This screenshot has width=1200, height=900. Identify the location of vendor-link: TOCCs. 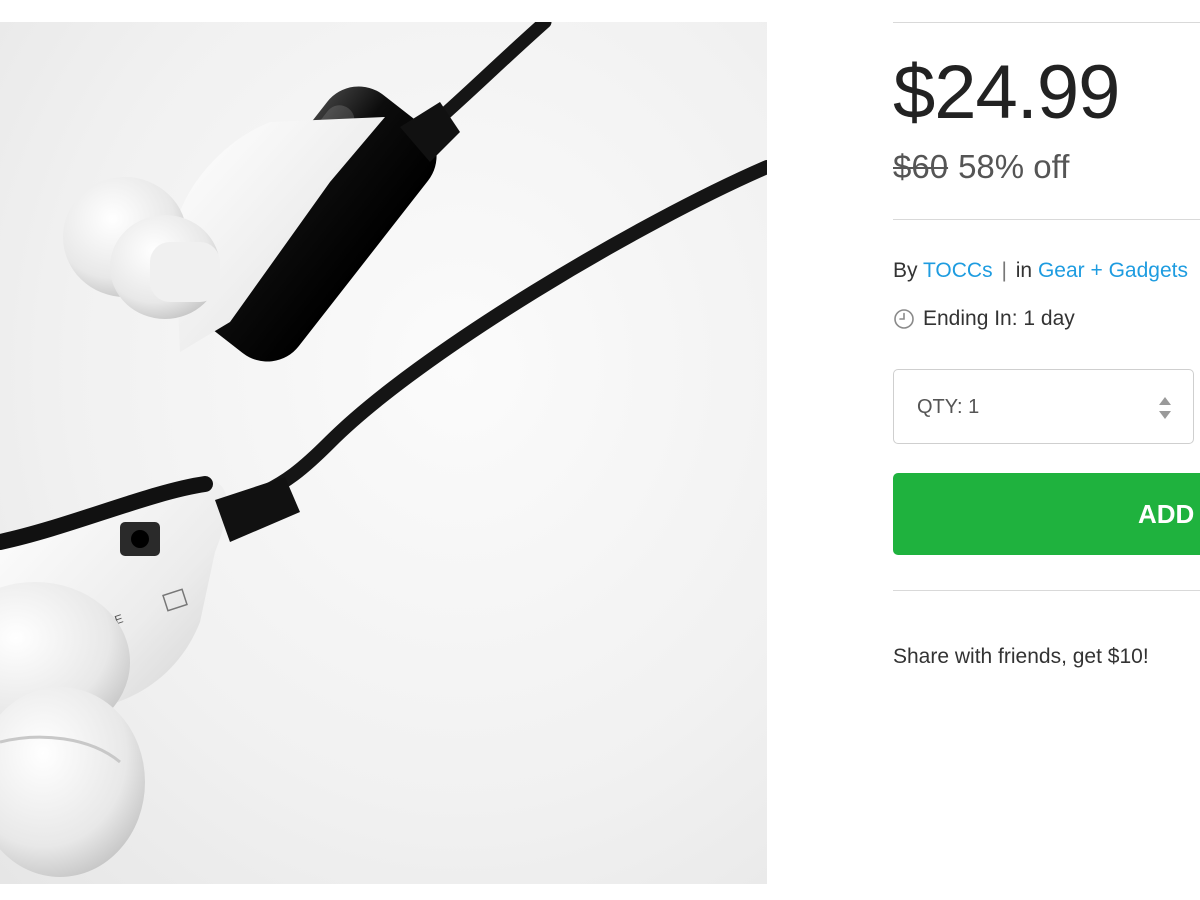
(958, 270).